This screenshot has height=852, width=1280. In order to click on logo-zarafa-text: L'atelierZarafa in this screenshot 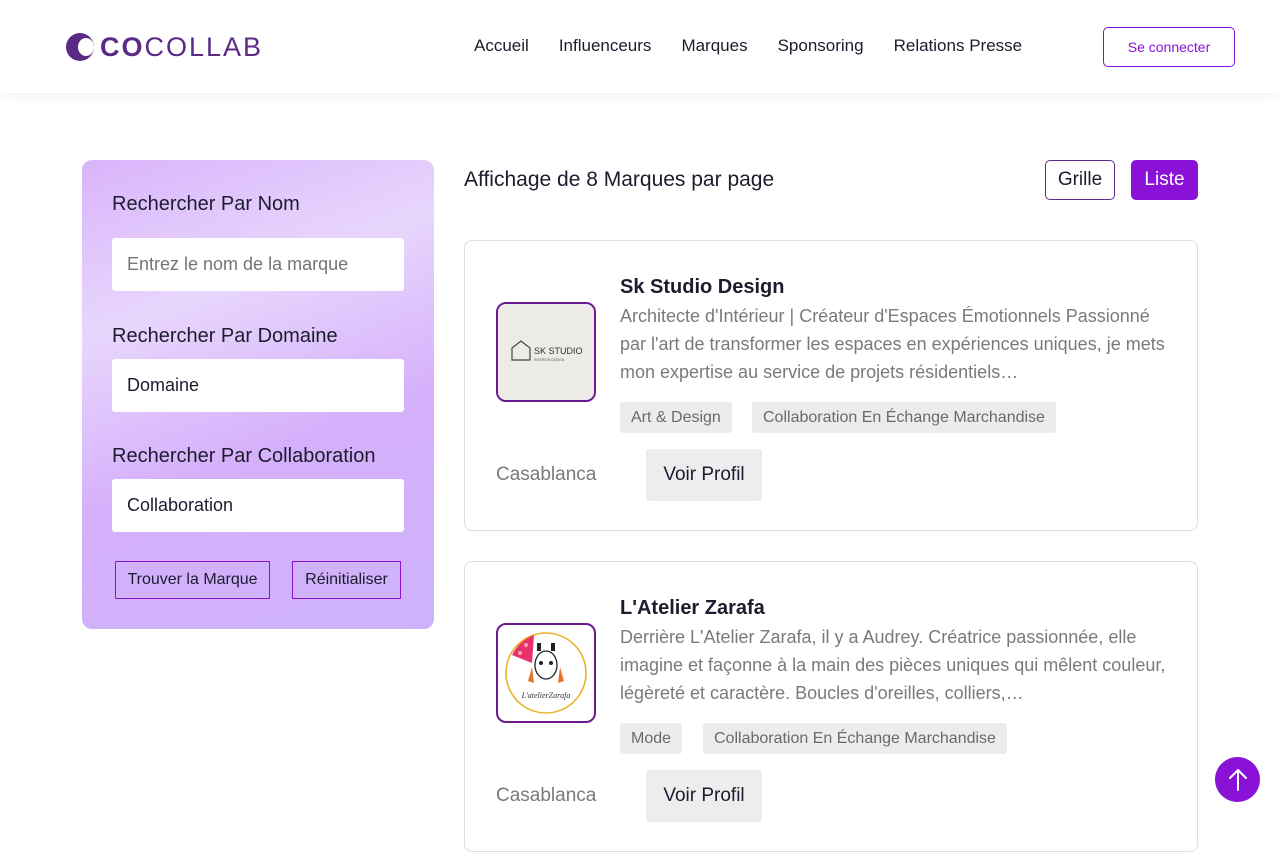, I will do `click(546, 695)`.